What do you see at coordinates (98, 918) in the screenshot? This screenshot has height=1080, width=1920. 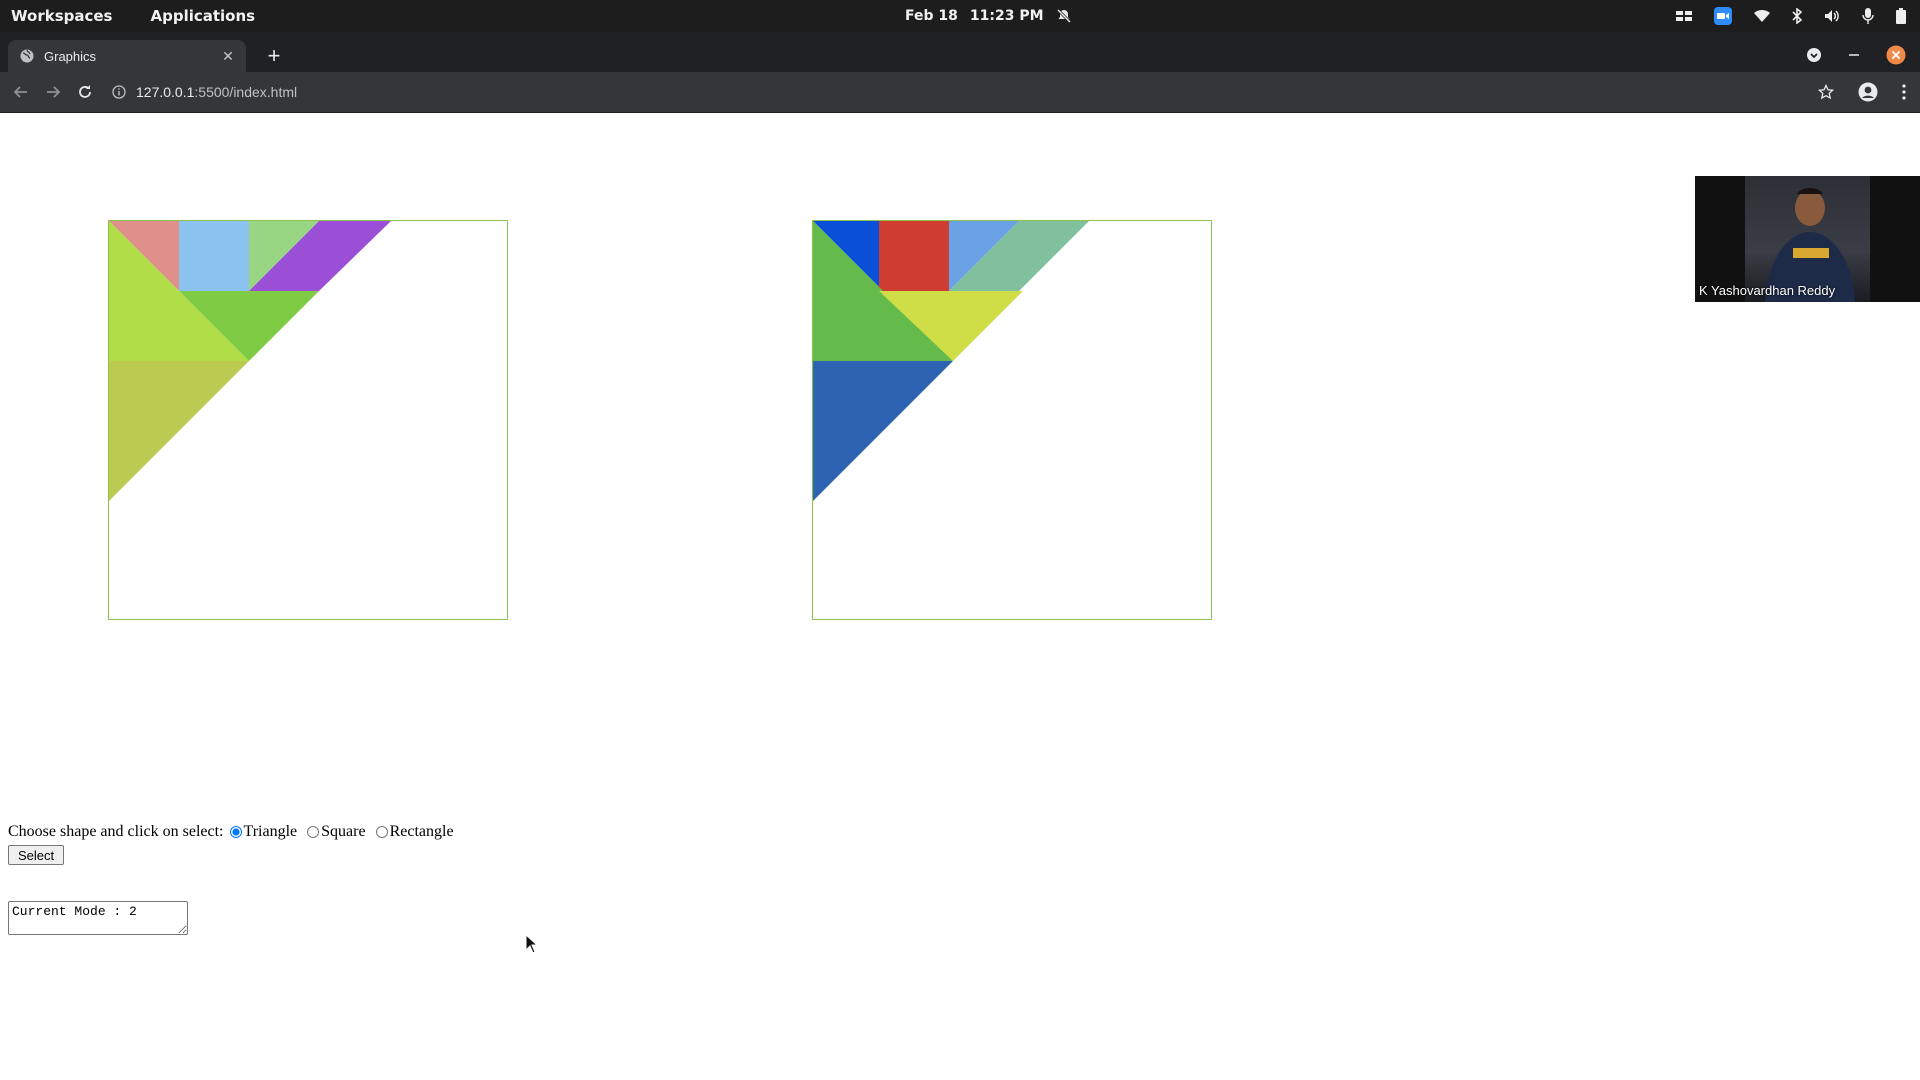 I see `current-mode-textarea: Current Mode : 2` at bounding box center [98, 918].